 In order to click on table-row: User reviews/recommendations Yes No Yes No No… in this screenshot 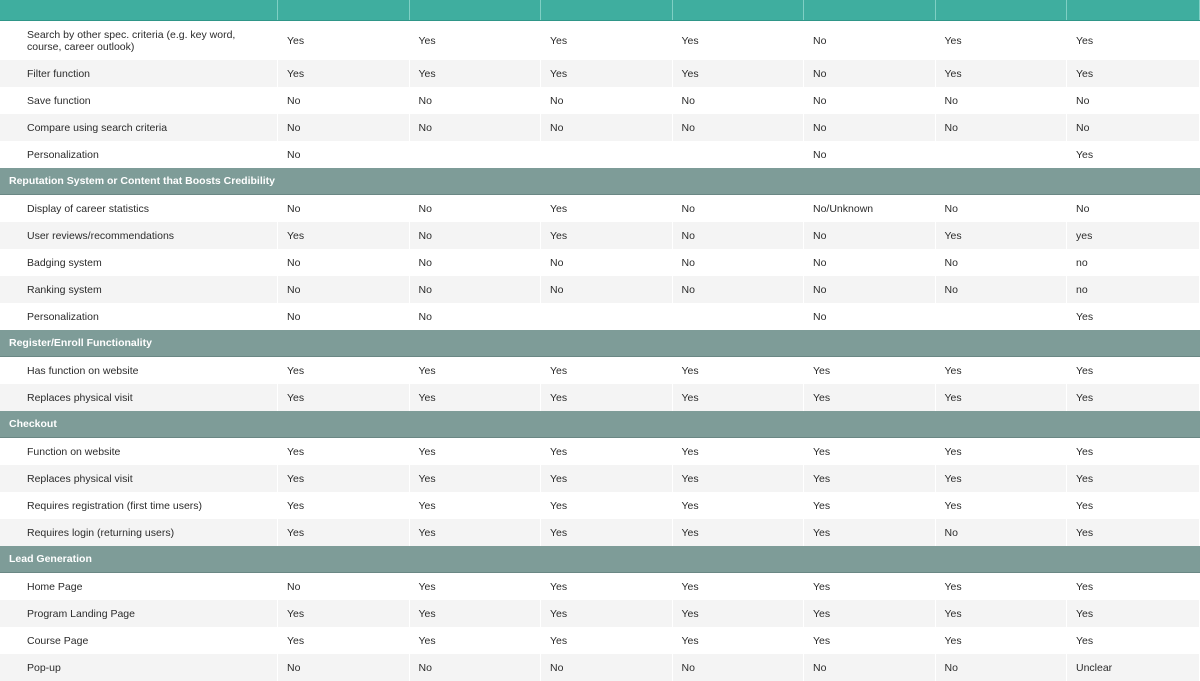, I will do `click(600, 235)`.